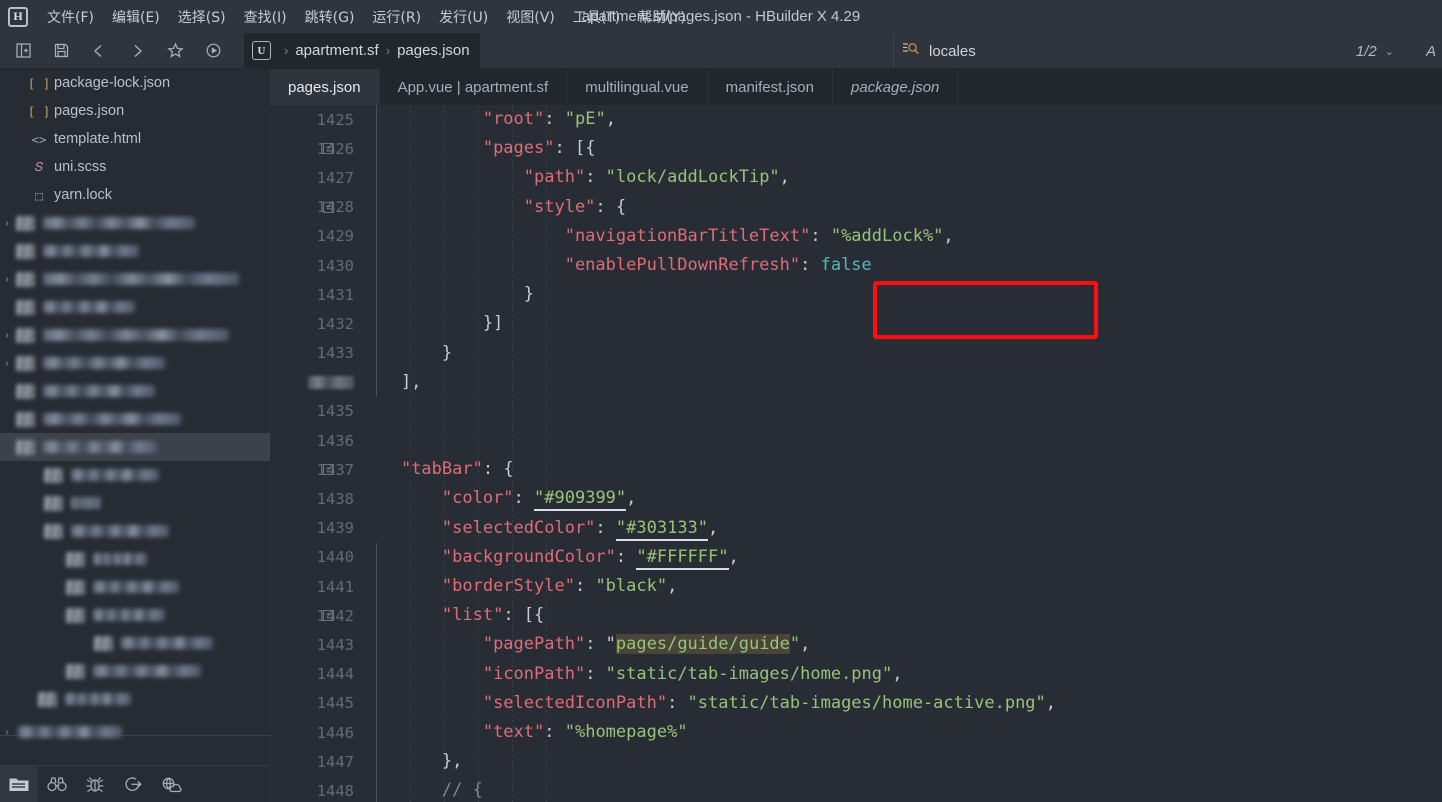  What do you see at coordinates (135, 732) in the screenshot?
I see `tree-item-redacted-bottom: ›` at bounding box center [135, 732].